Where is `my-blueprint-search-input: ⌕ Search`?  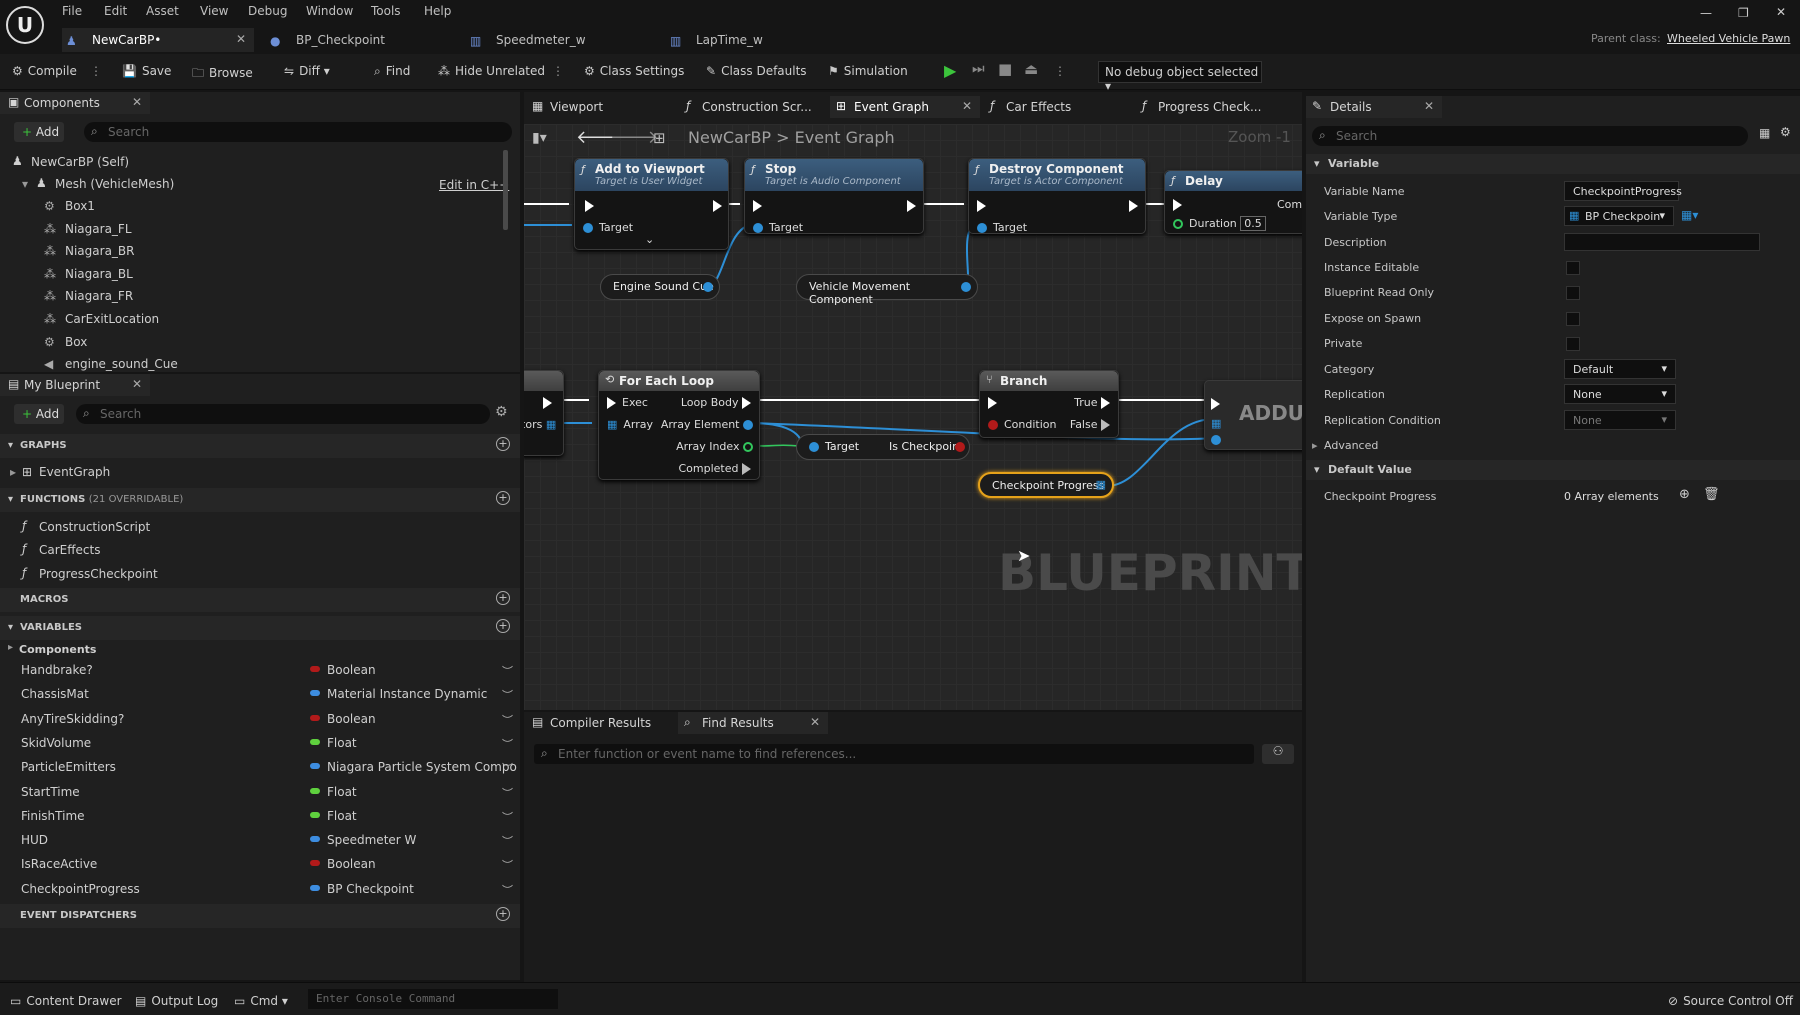 my-blueprint-search-input: ⌕ Search is located at coordinates (283, 414).